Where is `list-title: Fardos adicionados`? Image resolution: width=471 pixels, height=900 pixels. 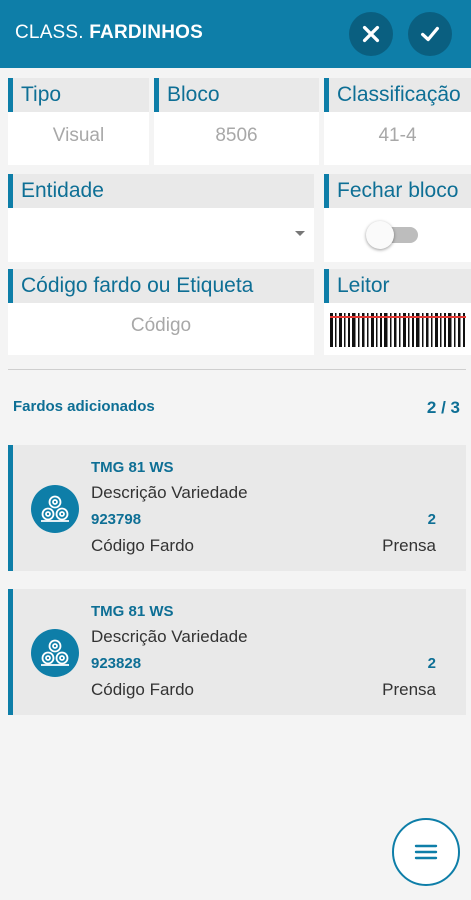
list-title: Fardos adicionados is located at coordinates (84, 406).